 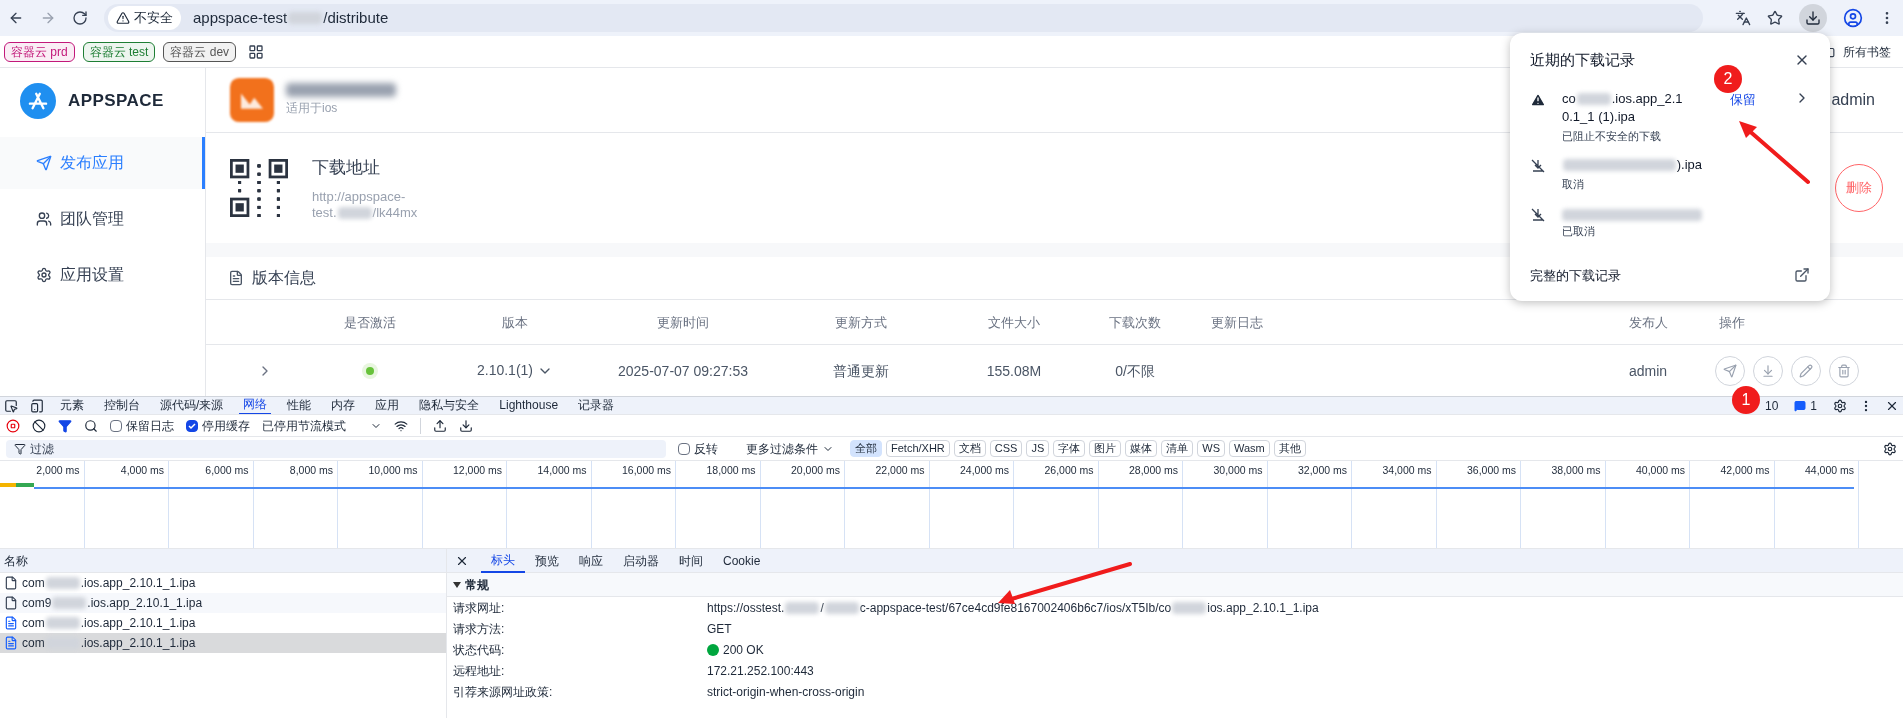 What do you see at coordinates (1771, 405) in the screenshot?
I see `error-count: 10` at bounding box center [1771, 405].